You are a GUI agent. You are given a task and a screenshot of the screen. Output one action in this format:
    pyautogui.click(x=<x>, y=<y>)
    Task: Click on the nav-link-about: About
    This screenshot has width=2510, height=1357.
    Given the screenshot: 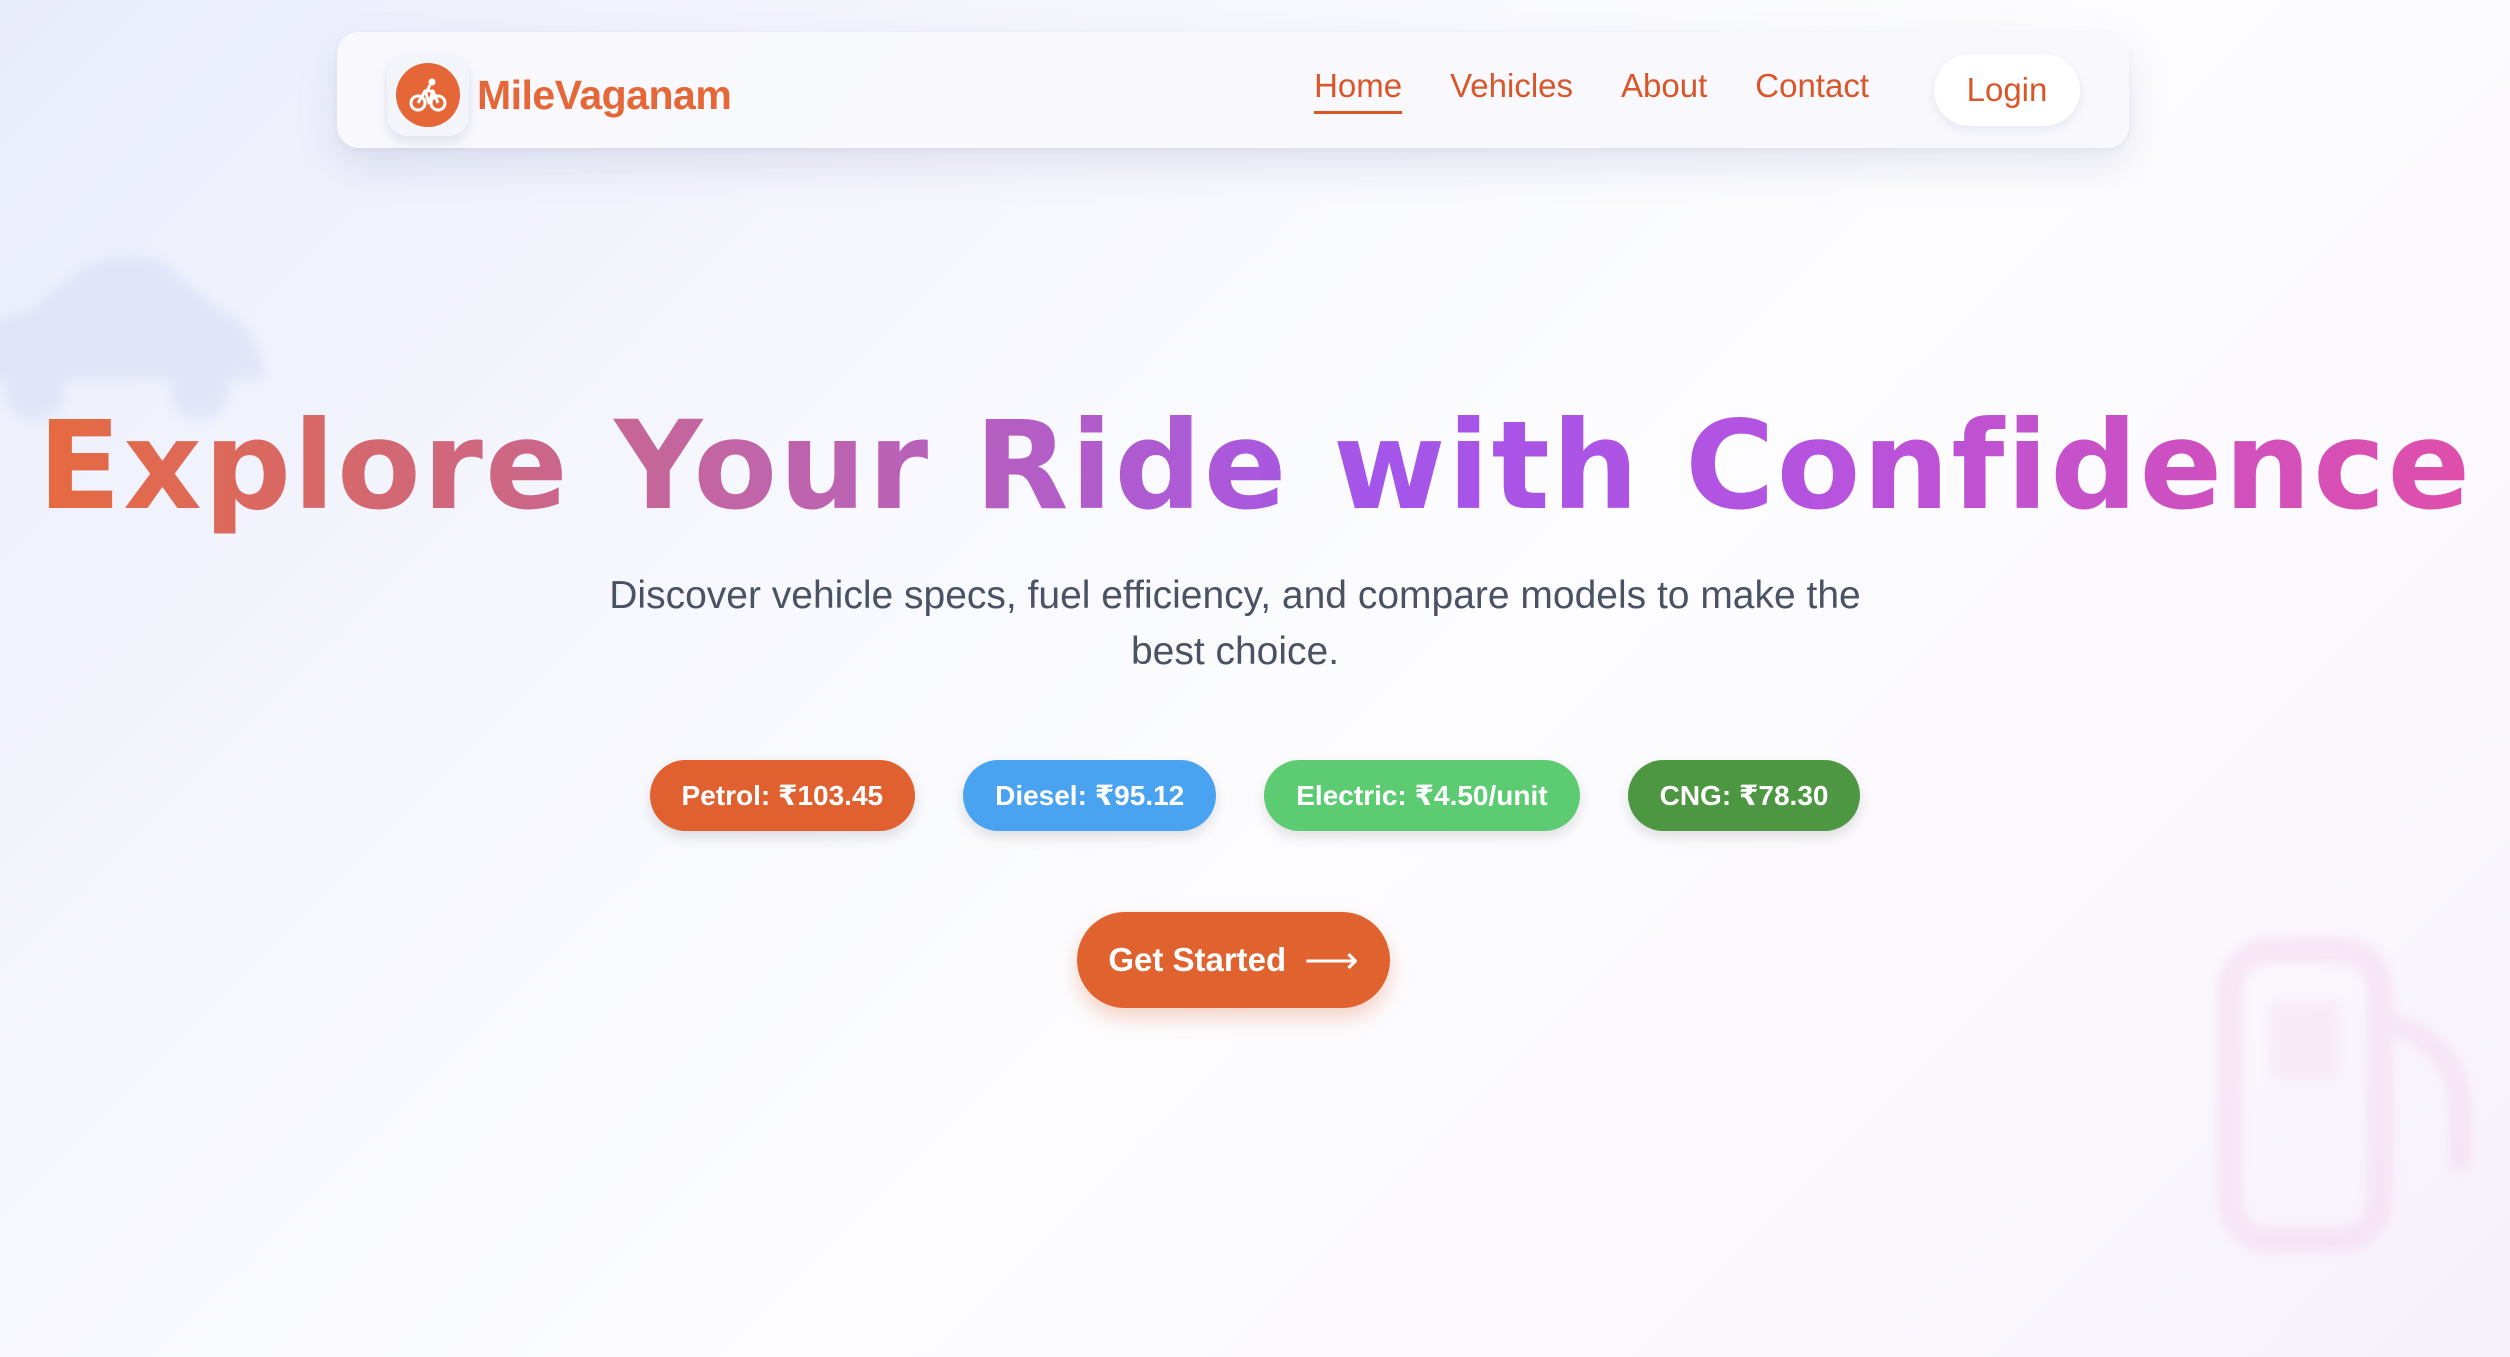 What is the action you would take?
    pyautogui.click(x=1664, y=90)
    